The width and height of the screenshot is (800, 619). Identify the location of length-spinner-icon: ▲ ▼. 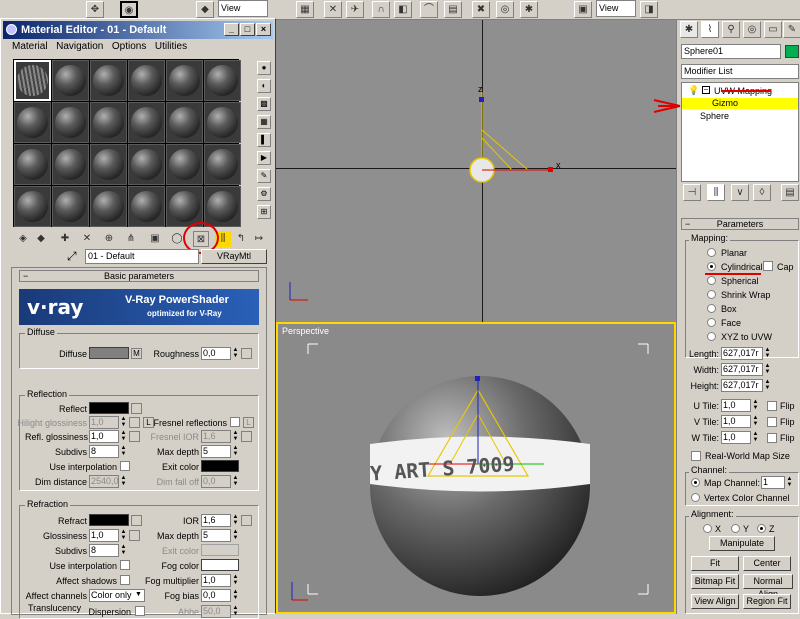
(767, 353).